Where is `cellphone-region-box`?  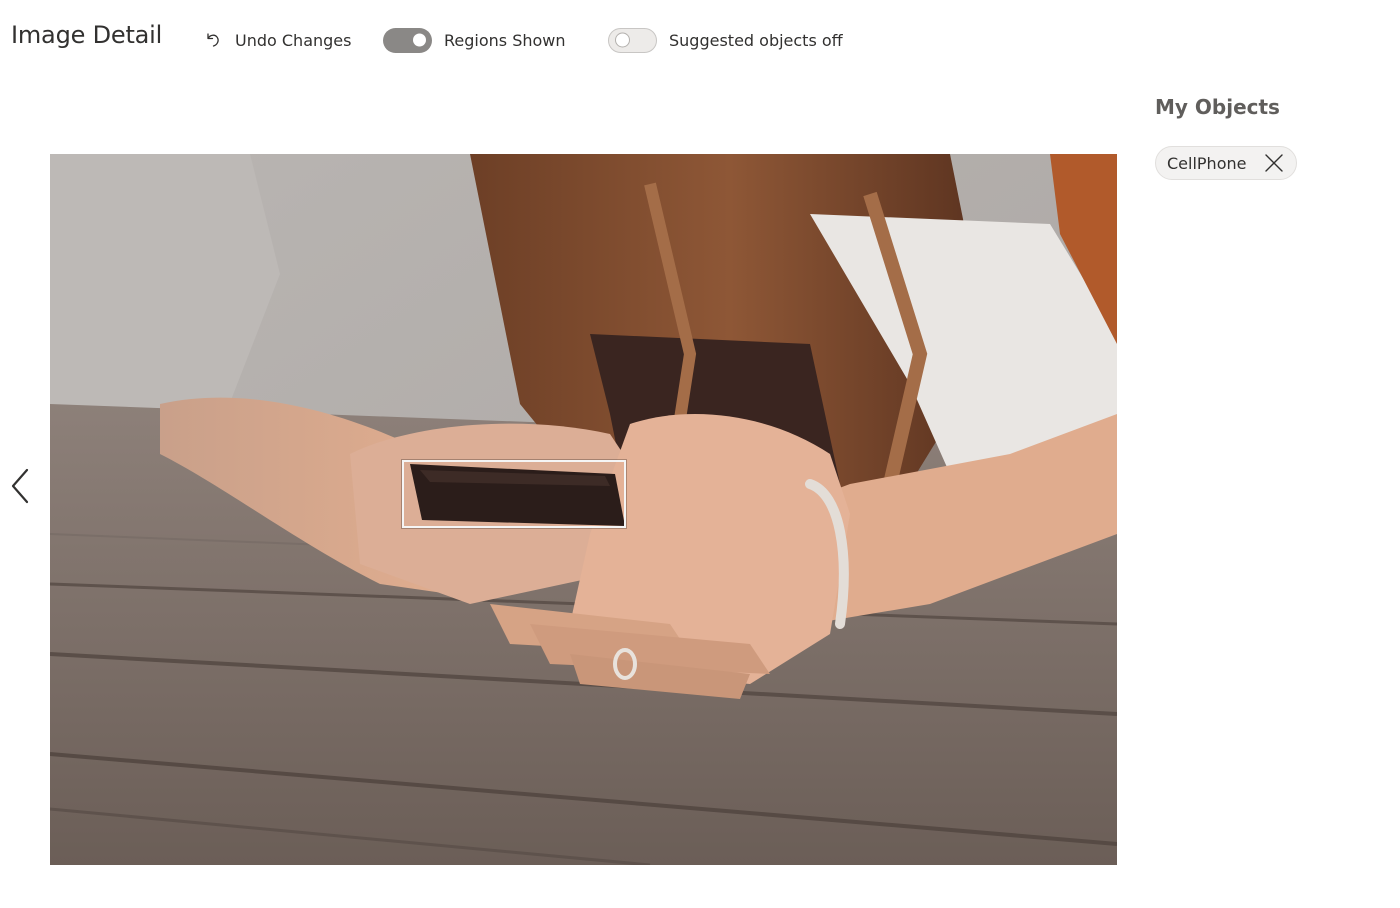 cellphone-region-box is located at coordinates (514, 494).